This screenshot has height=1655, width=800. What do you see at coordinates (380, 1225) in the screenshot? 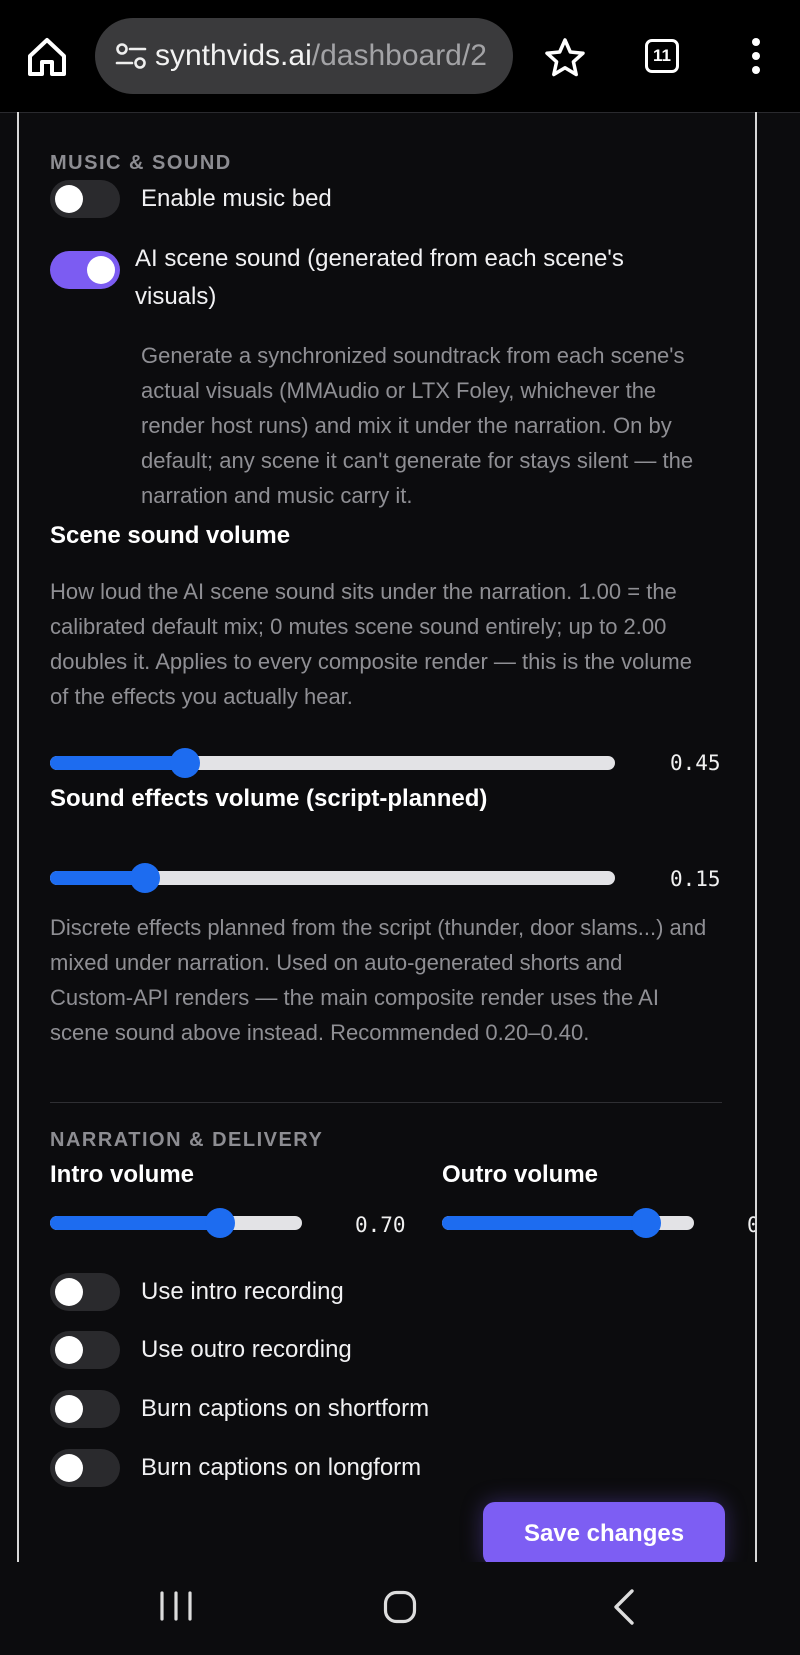
I see `intro-volume-value: 0.70` at bounding box center [380, 1225].